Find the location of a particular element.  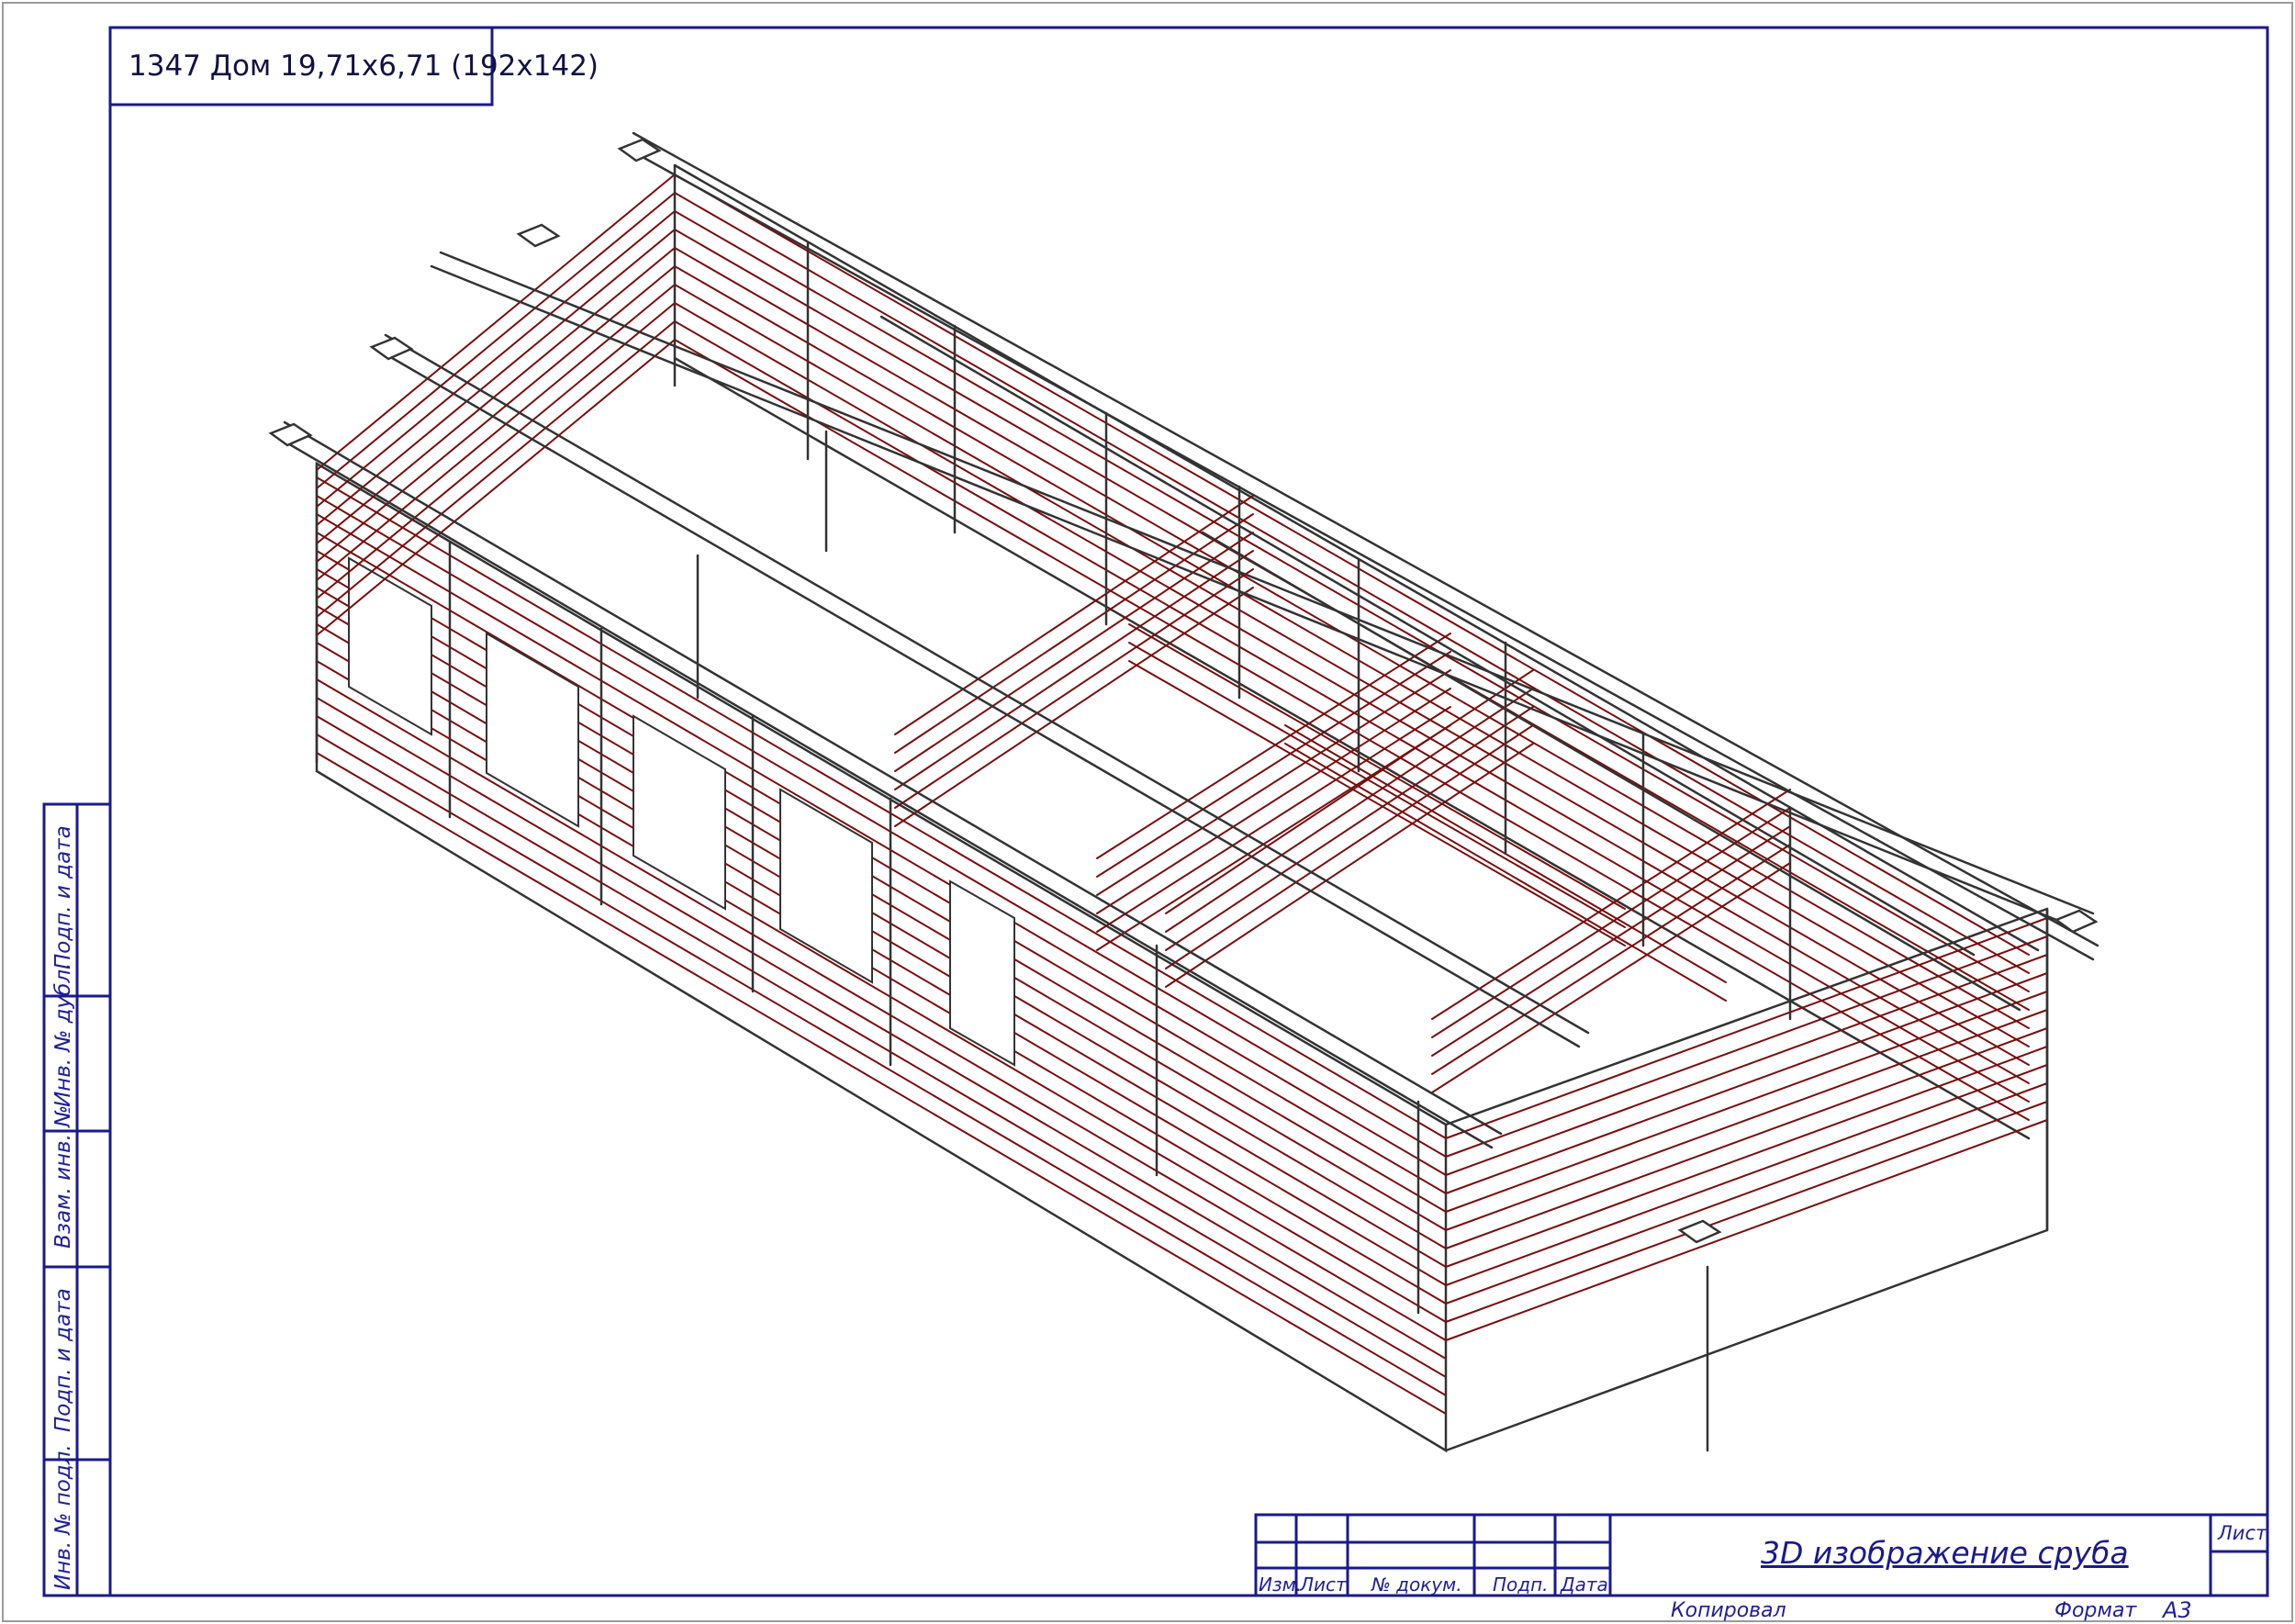

stamp-label-5: Инв. № подл. is located at coordinates (63, 1517).